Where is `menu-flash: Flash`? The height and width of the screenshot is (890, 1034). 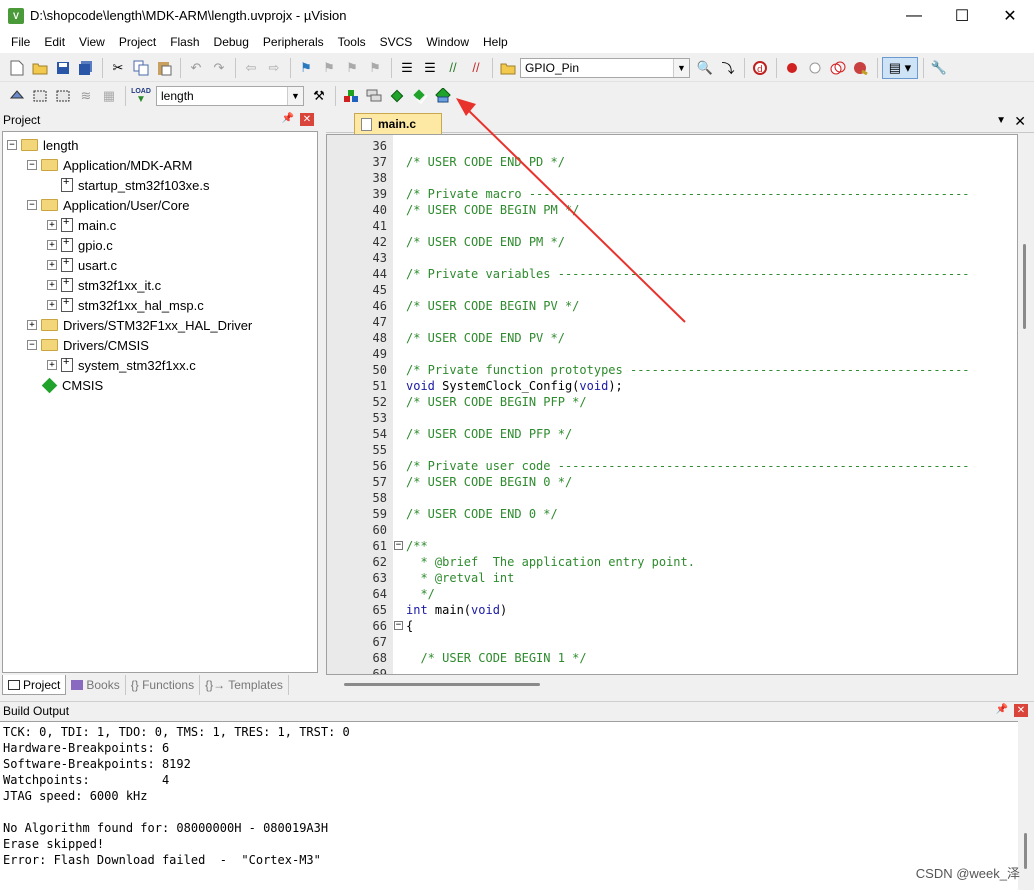
menu-flash: Flash is located at coordinates (184, 42).